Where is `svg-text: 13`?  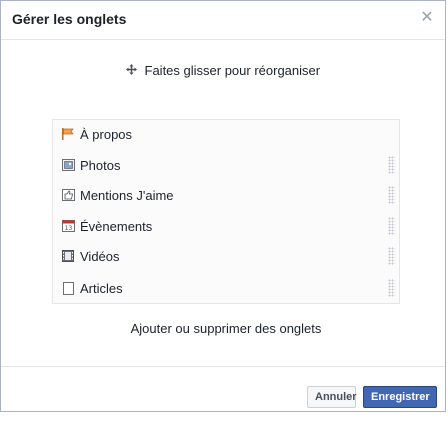 svg-text: 13 is located at coordinates (68, 228).